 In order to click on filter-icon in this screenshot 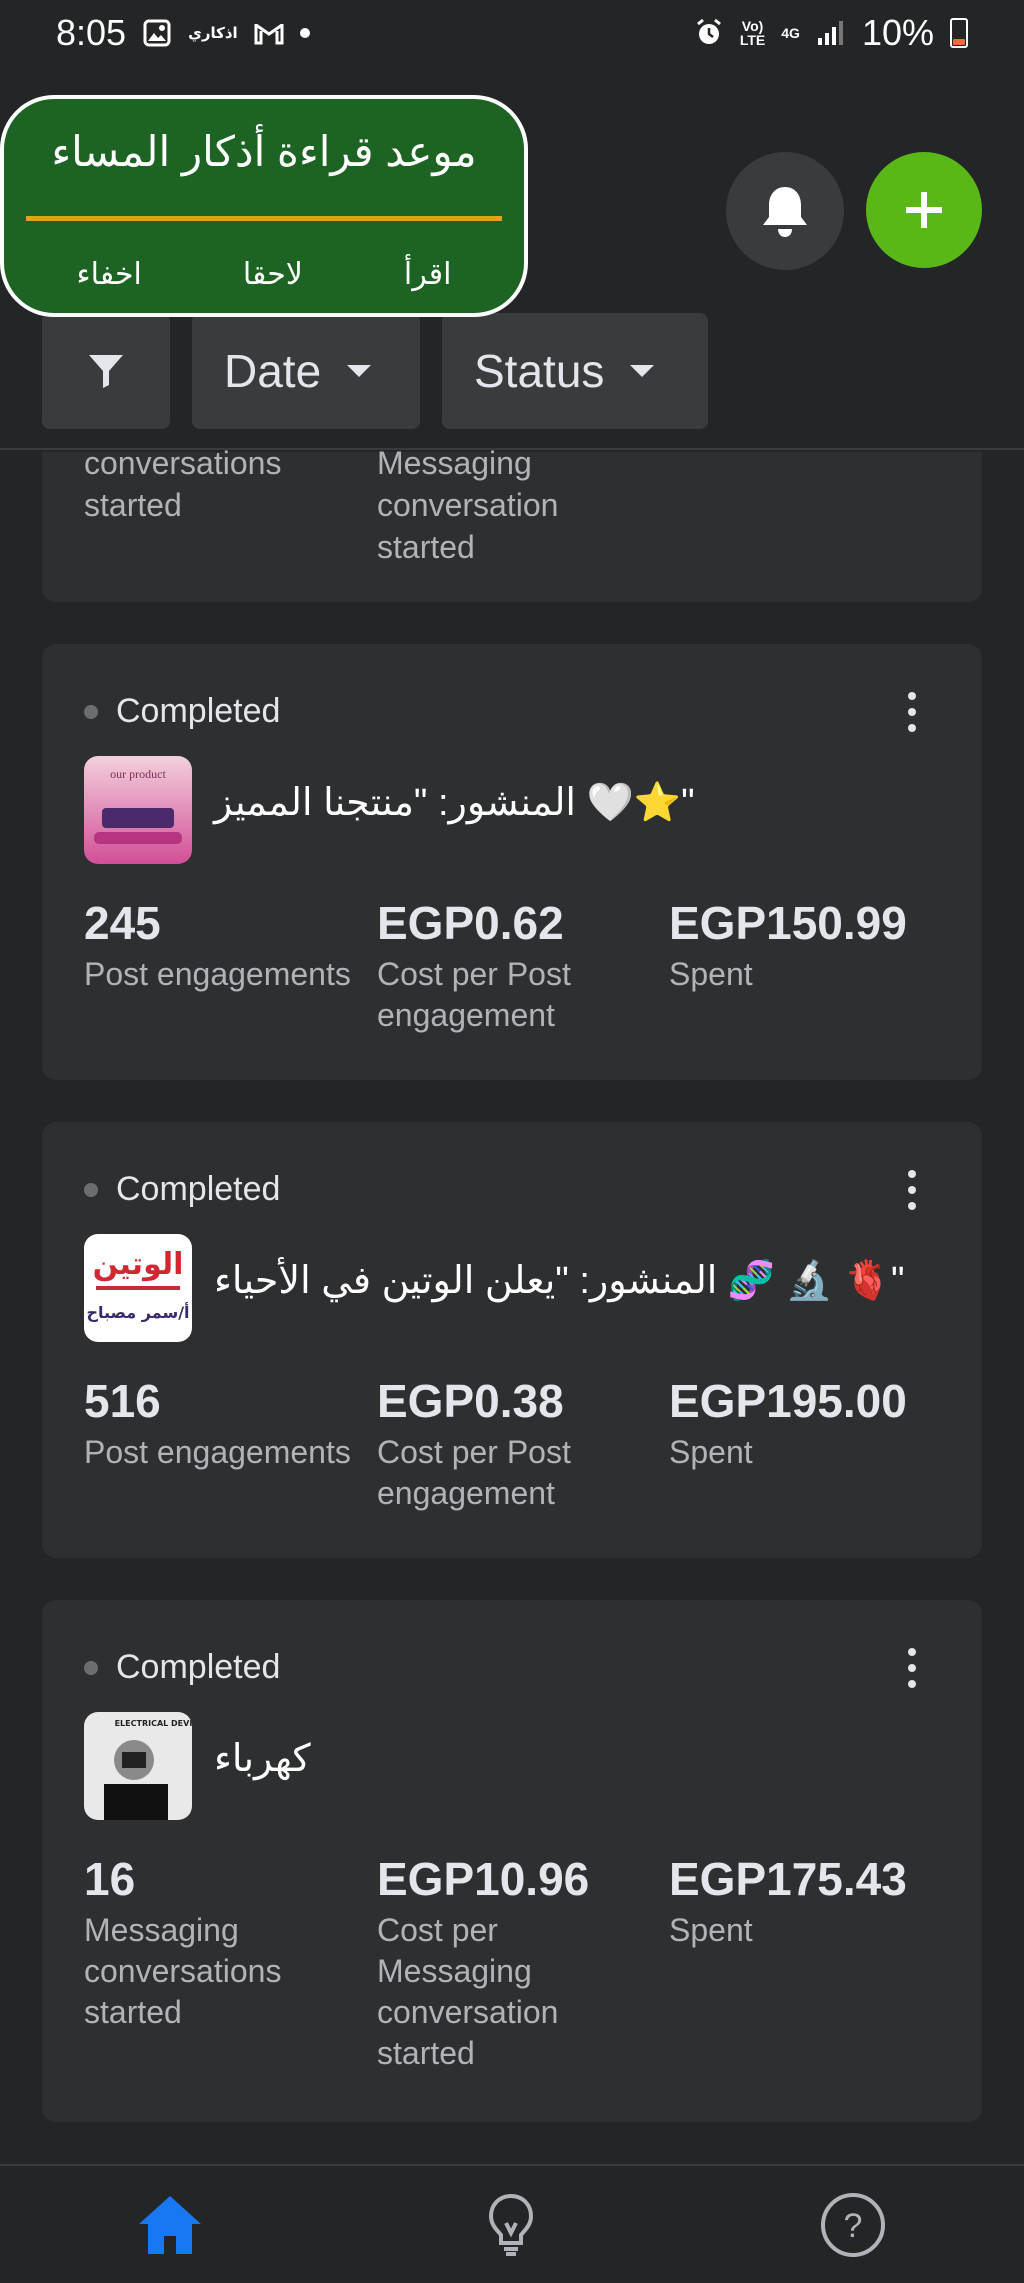, I will do `click(106, 371)`.